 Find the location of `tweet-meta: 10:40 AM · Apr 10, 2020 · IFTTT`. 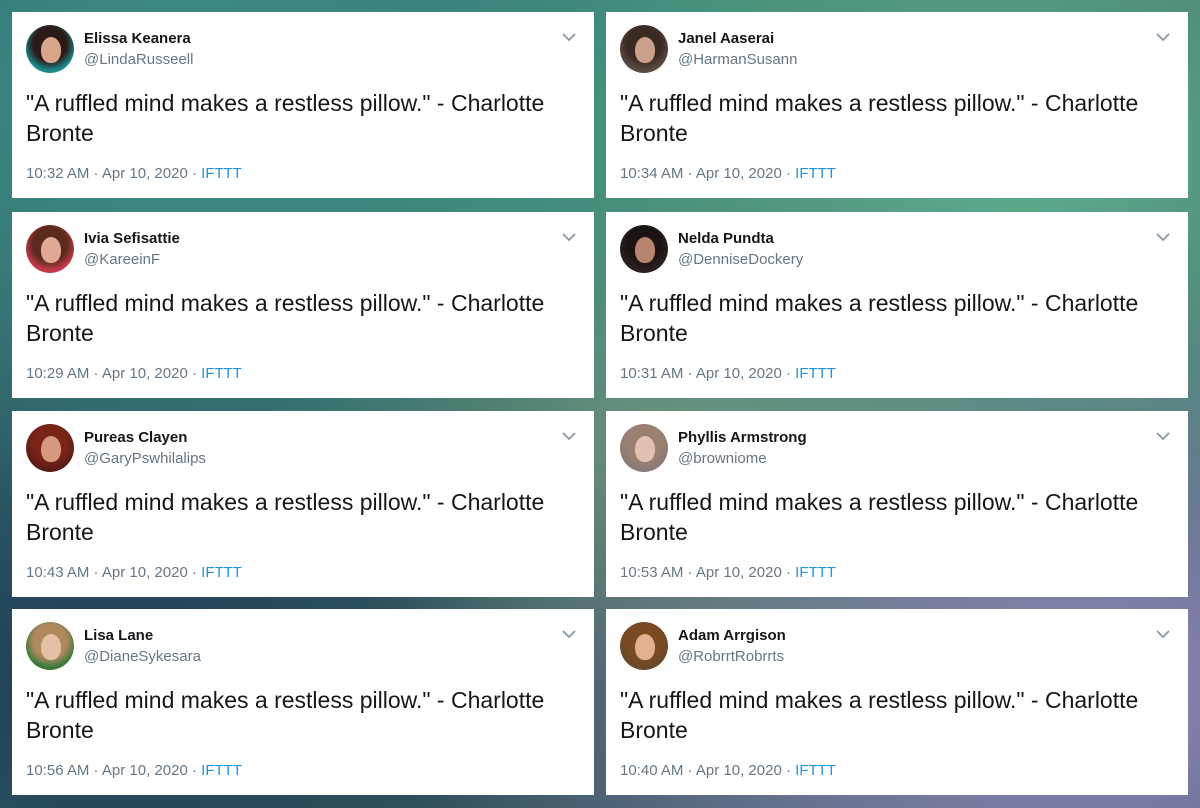

tweet-meta: 10:40 AM · Apr 10, 2020 · IFTTT is located at coordinates (728, 770).